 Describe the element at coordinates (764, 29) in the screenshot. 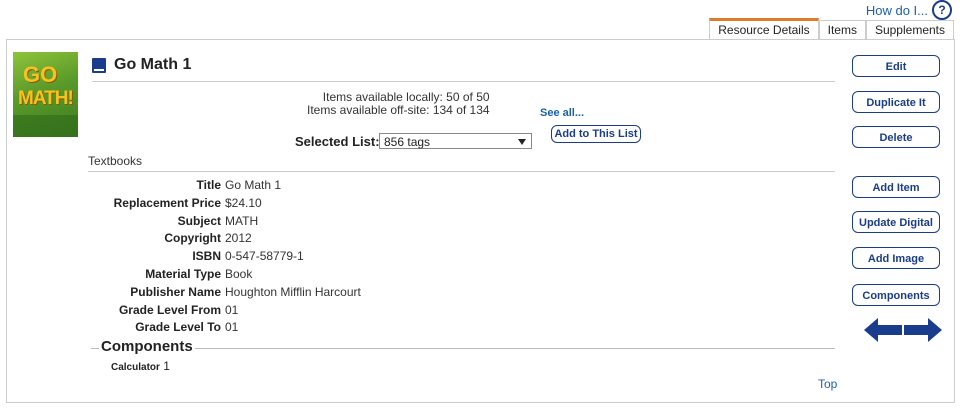

I see `tab-resource-details: Resource Details` at that location.